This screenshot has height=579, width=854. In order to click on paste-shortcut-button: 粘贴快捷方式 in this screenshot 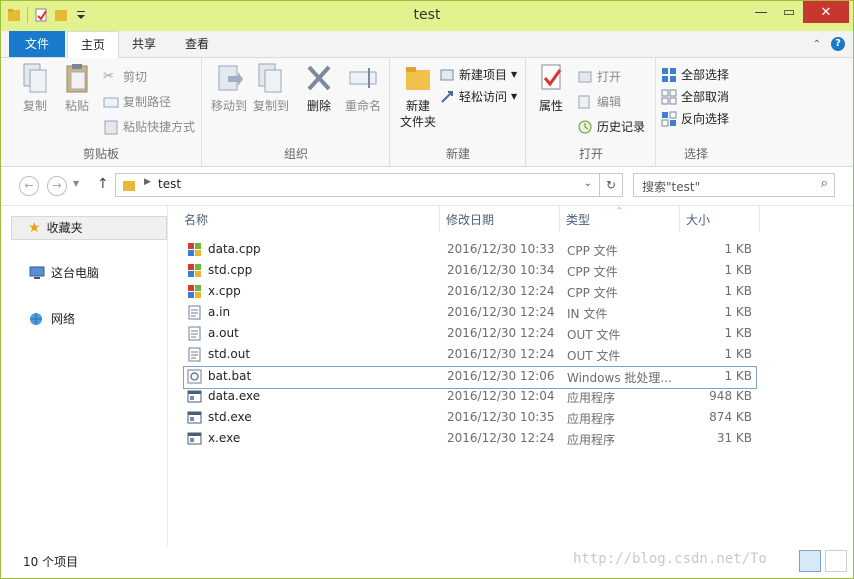, I will do `click(149, 126)`.